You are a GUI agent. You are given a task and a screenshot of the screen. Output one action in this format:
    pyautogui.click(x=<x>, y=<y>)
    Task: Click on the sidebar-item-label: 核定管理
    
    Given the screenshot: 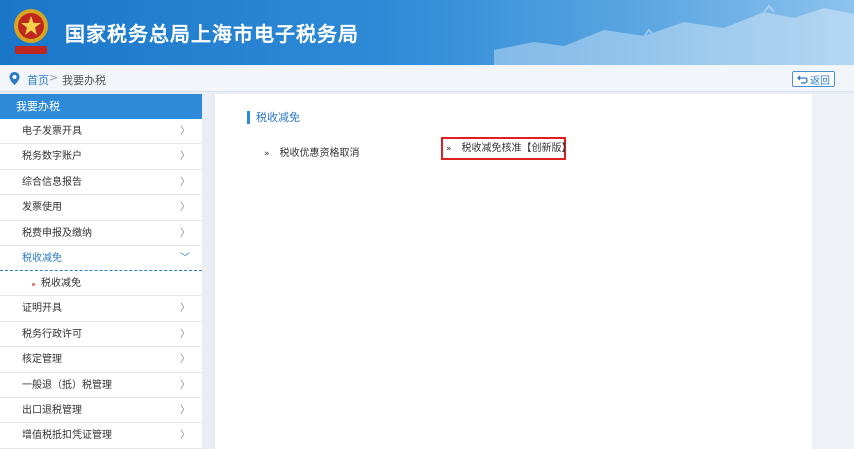 What is the action you would take?
    pyautogui.click(x=42, y=360)
    